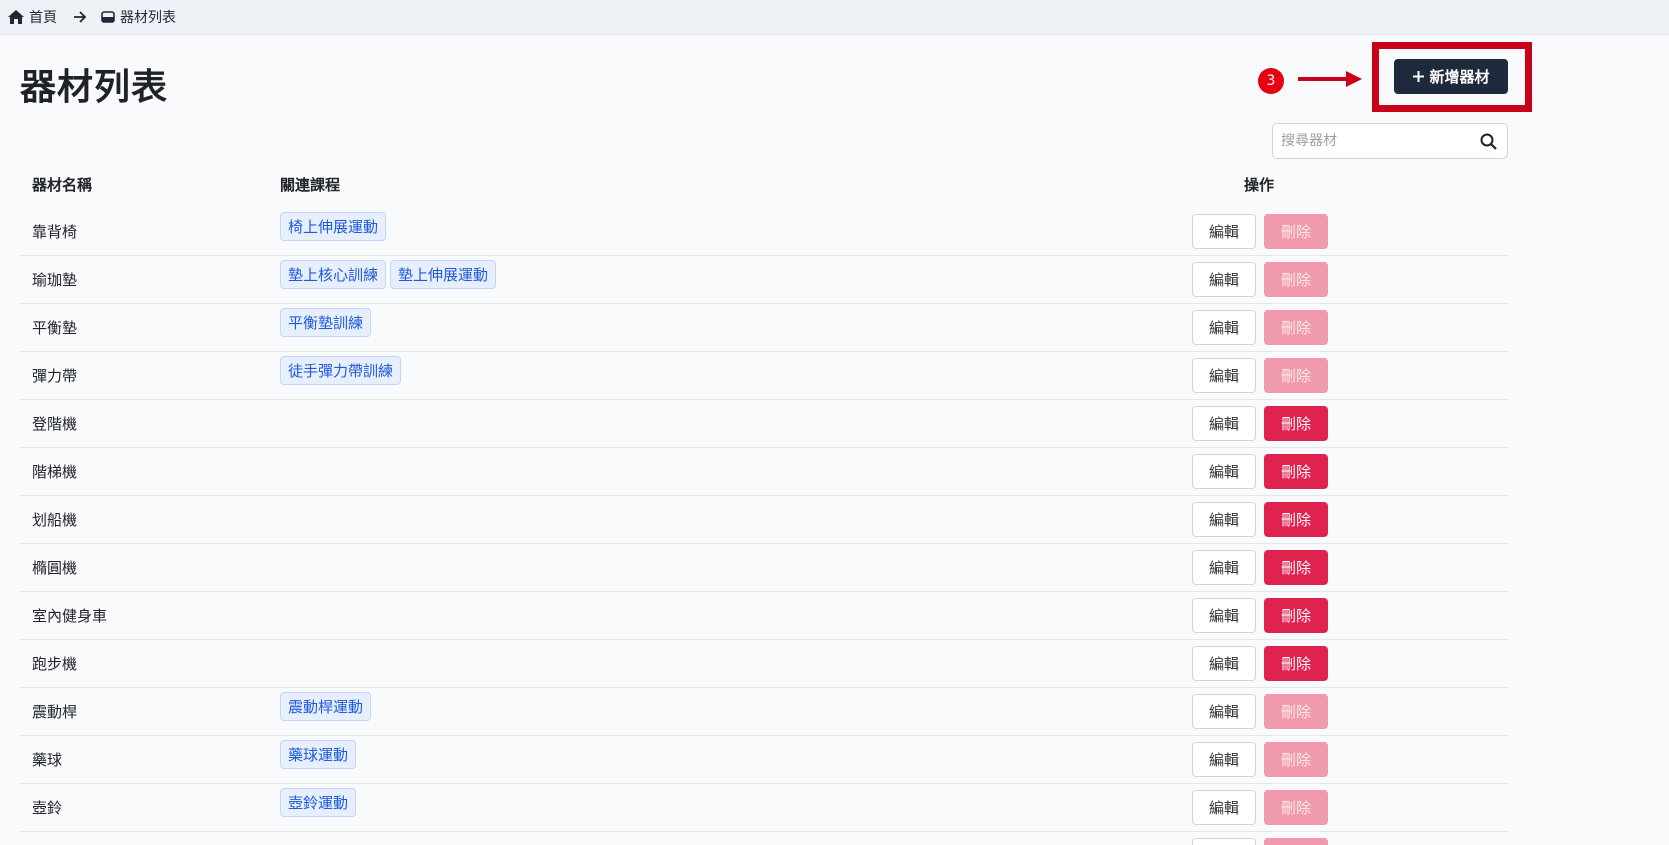 This screenshot has width=1669, height=845. I want to click on breadcrumb-home-label: 首頁, so click(43, 18).